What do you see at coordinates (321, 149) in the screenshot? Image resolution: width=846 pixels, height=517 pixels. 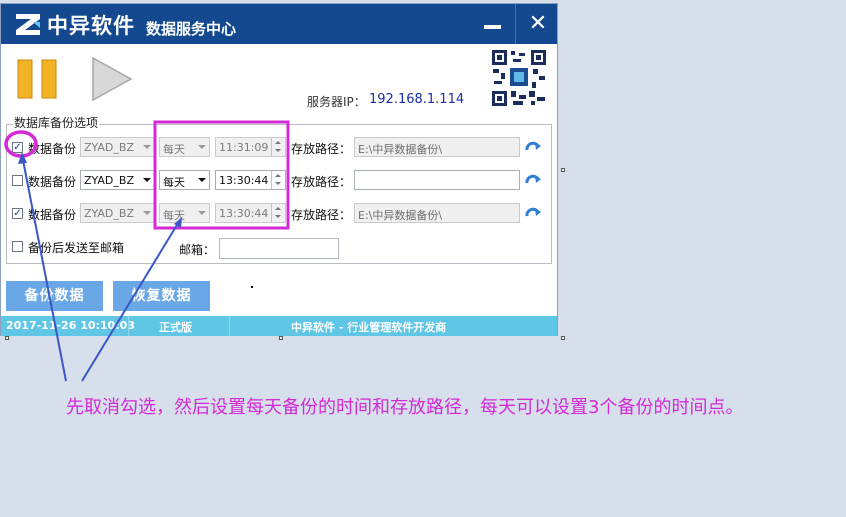 I see `backup-row-1-path-label: 存放路径：` at bounding box center [321, 149].